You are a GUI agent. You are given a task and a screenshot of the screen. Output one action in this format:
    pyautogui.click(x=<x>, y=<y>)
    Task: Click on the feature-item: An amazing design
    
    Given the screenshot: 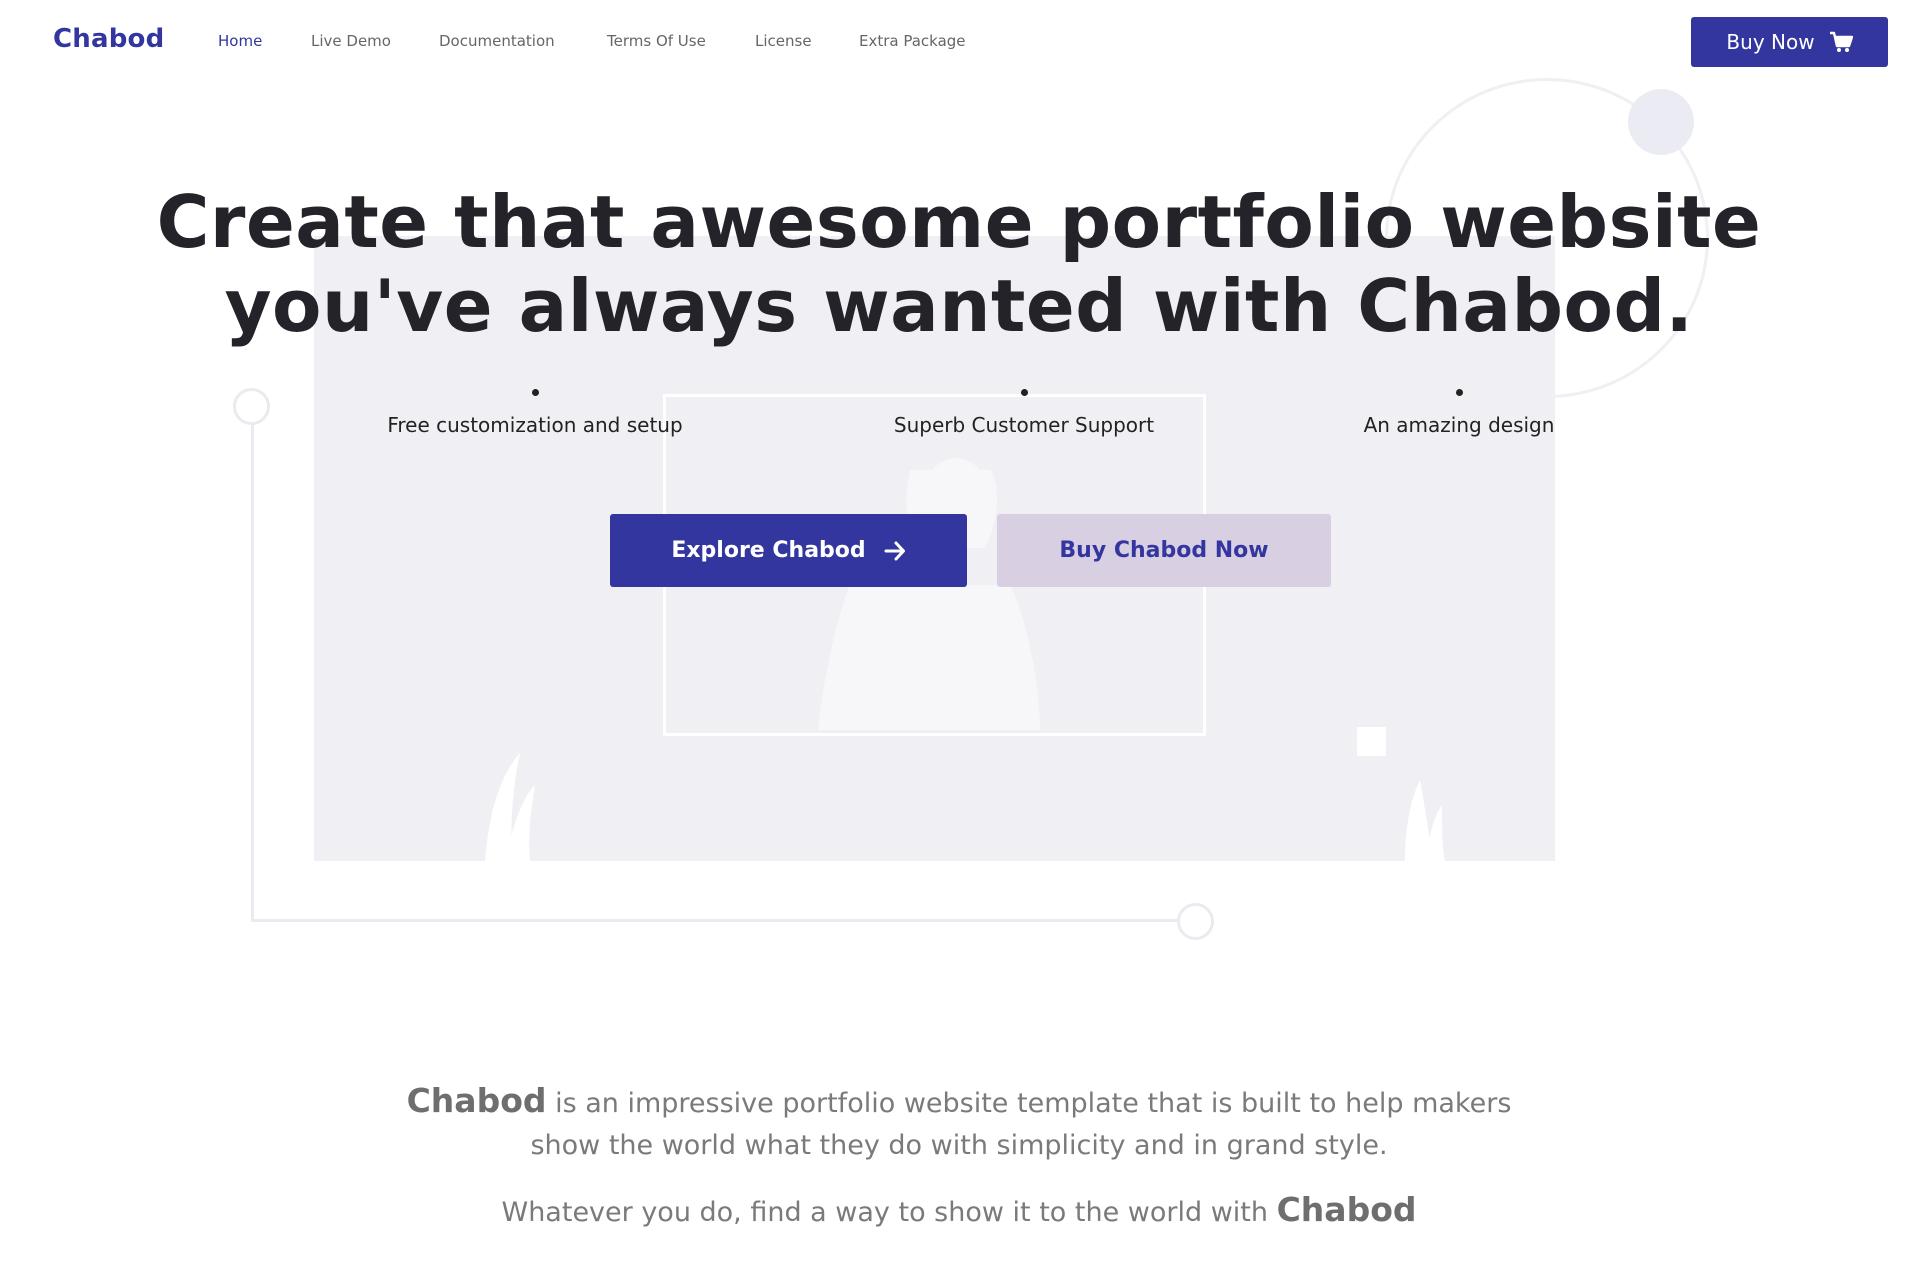 What is the action you would take?
    pyautogui.click(x=1459, y=413)
    